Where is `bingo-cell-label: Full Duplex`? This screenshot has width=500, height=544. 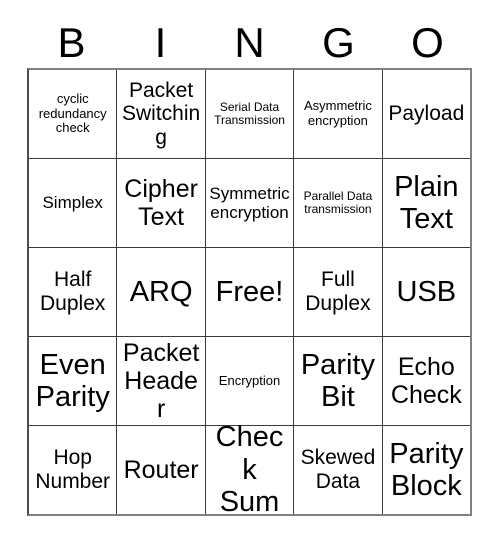 bingo-cell-label: Full Duplex is located at coordinates (338, 291).